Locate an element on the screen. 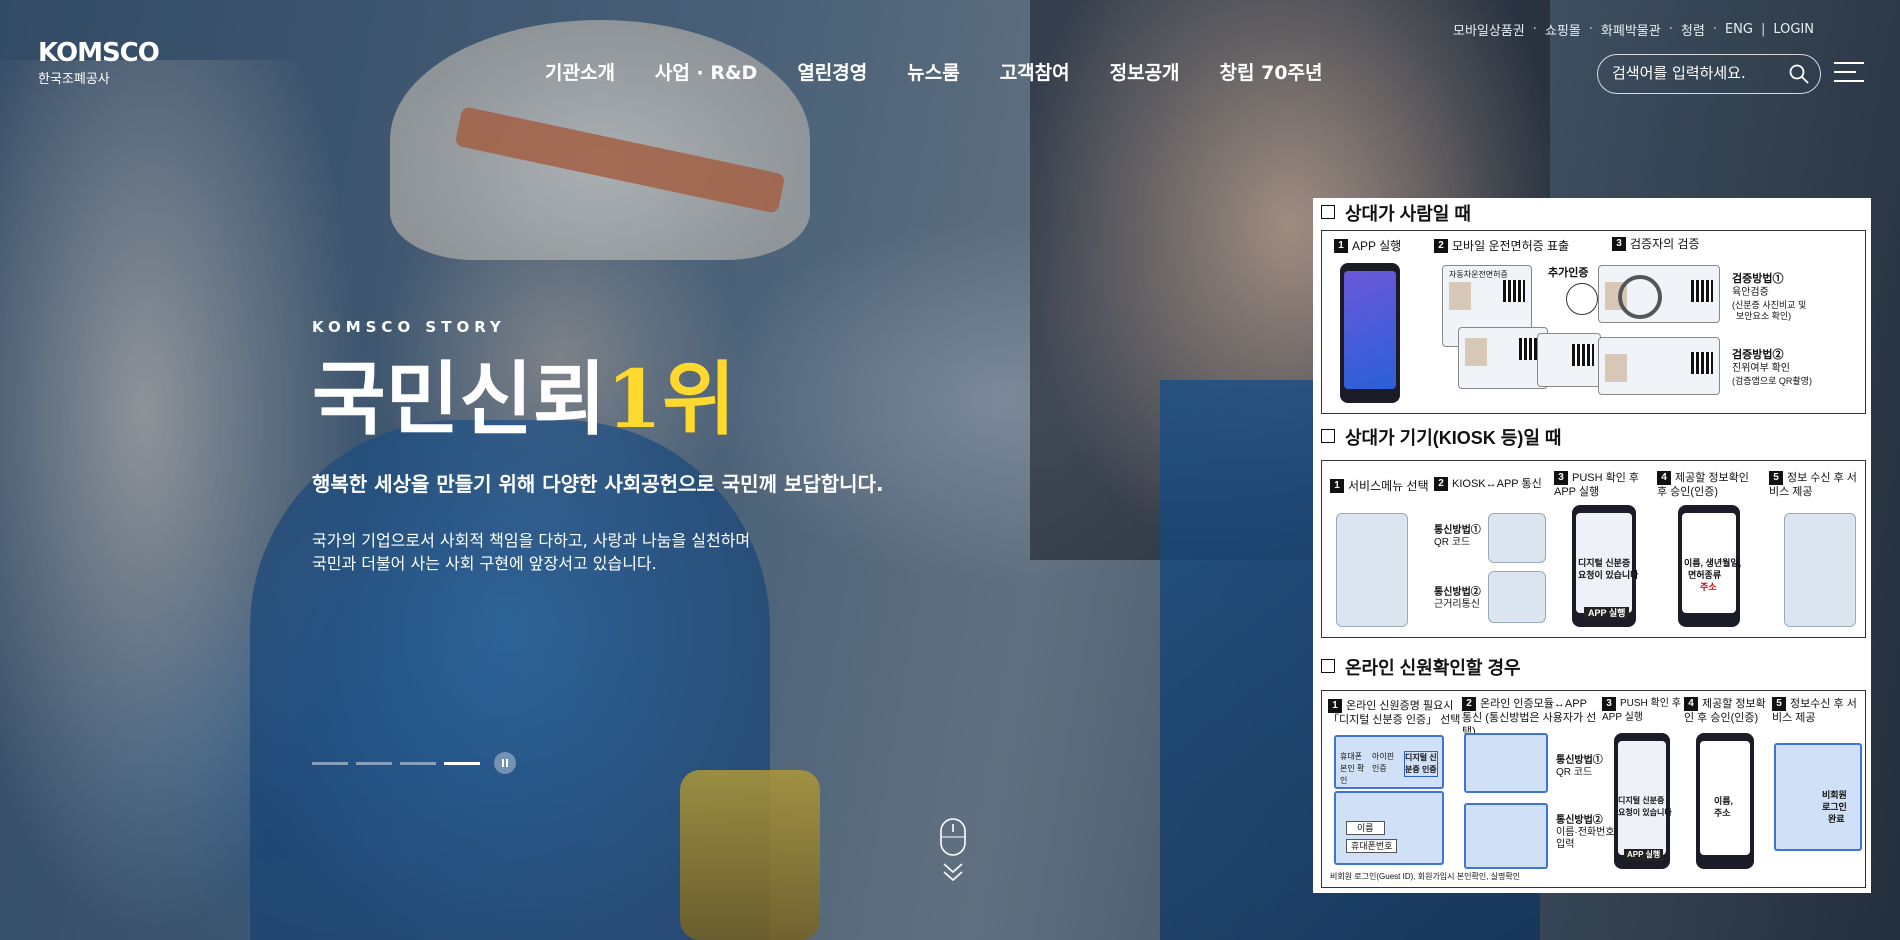 Image resolution: width=1900 pixels, height=940 pixels. verify-method2-desc: 진위여부 확인 is located at coordinates (1761, 368).